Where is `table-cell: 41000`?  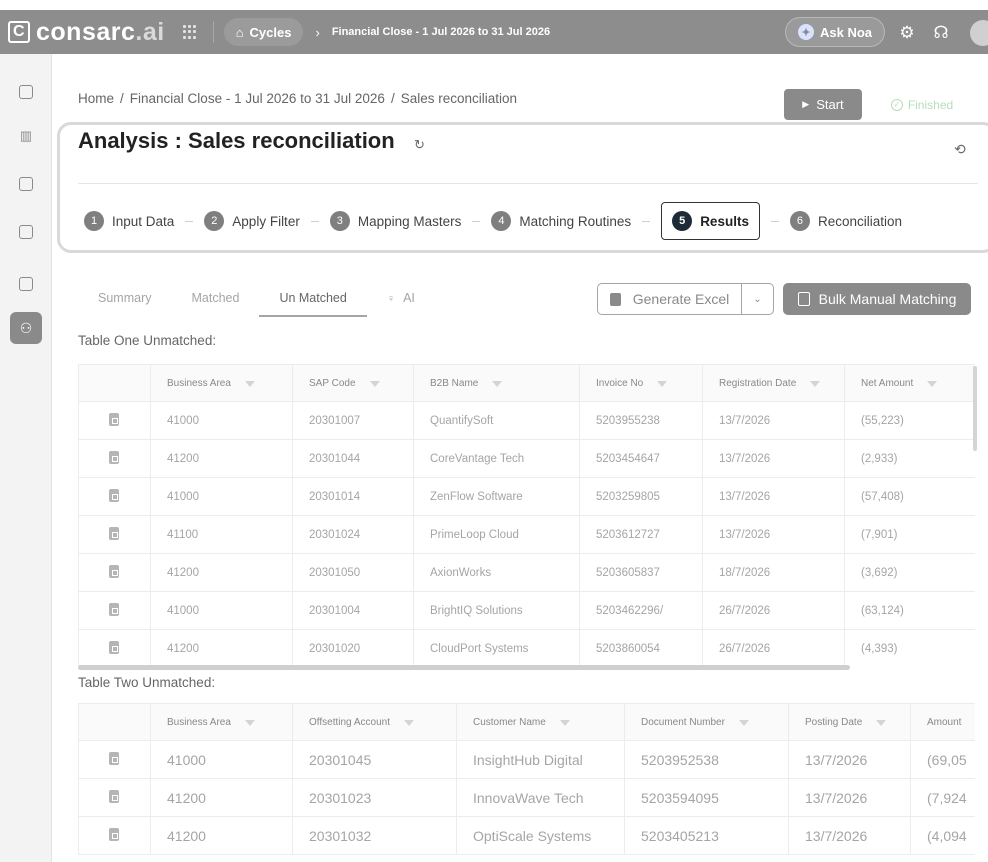 table-cell: 41000 is located at coordinates (221, 420).